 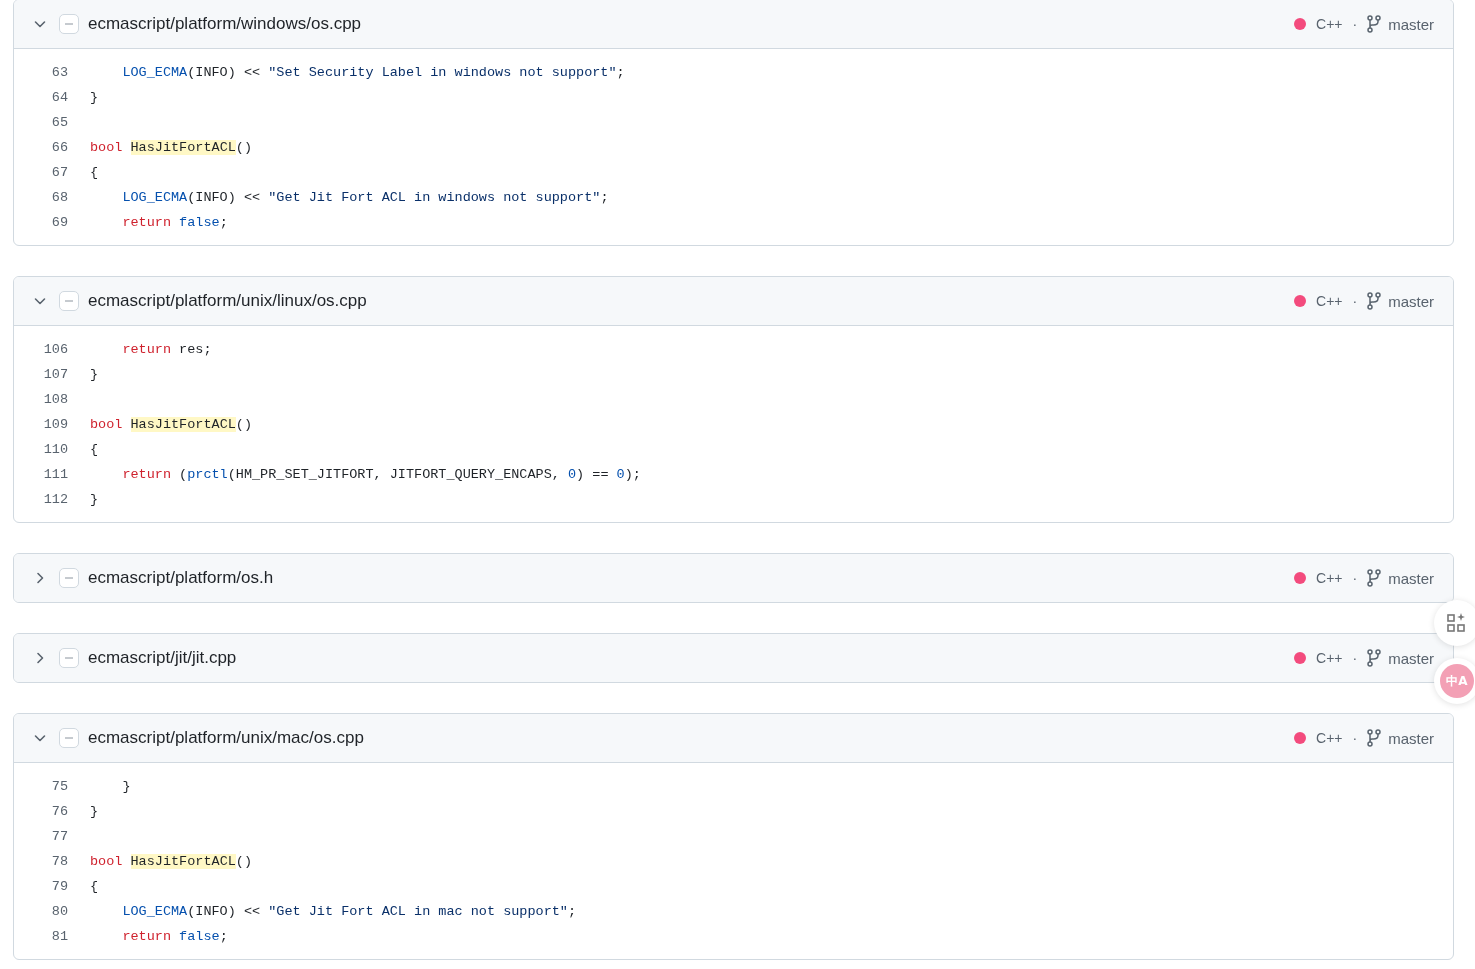 What do you see at coordinates (55, 449) in the screenshot?
I see `line-number: 110` at bounding box center [55, 449].